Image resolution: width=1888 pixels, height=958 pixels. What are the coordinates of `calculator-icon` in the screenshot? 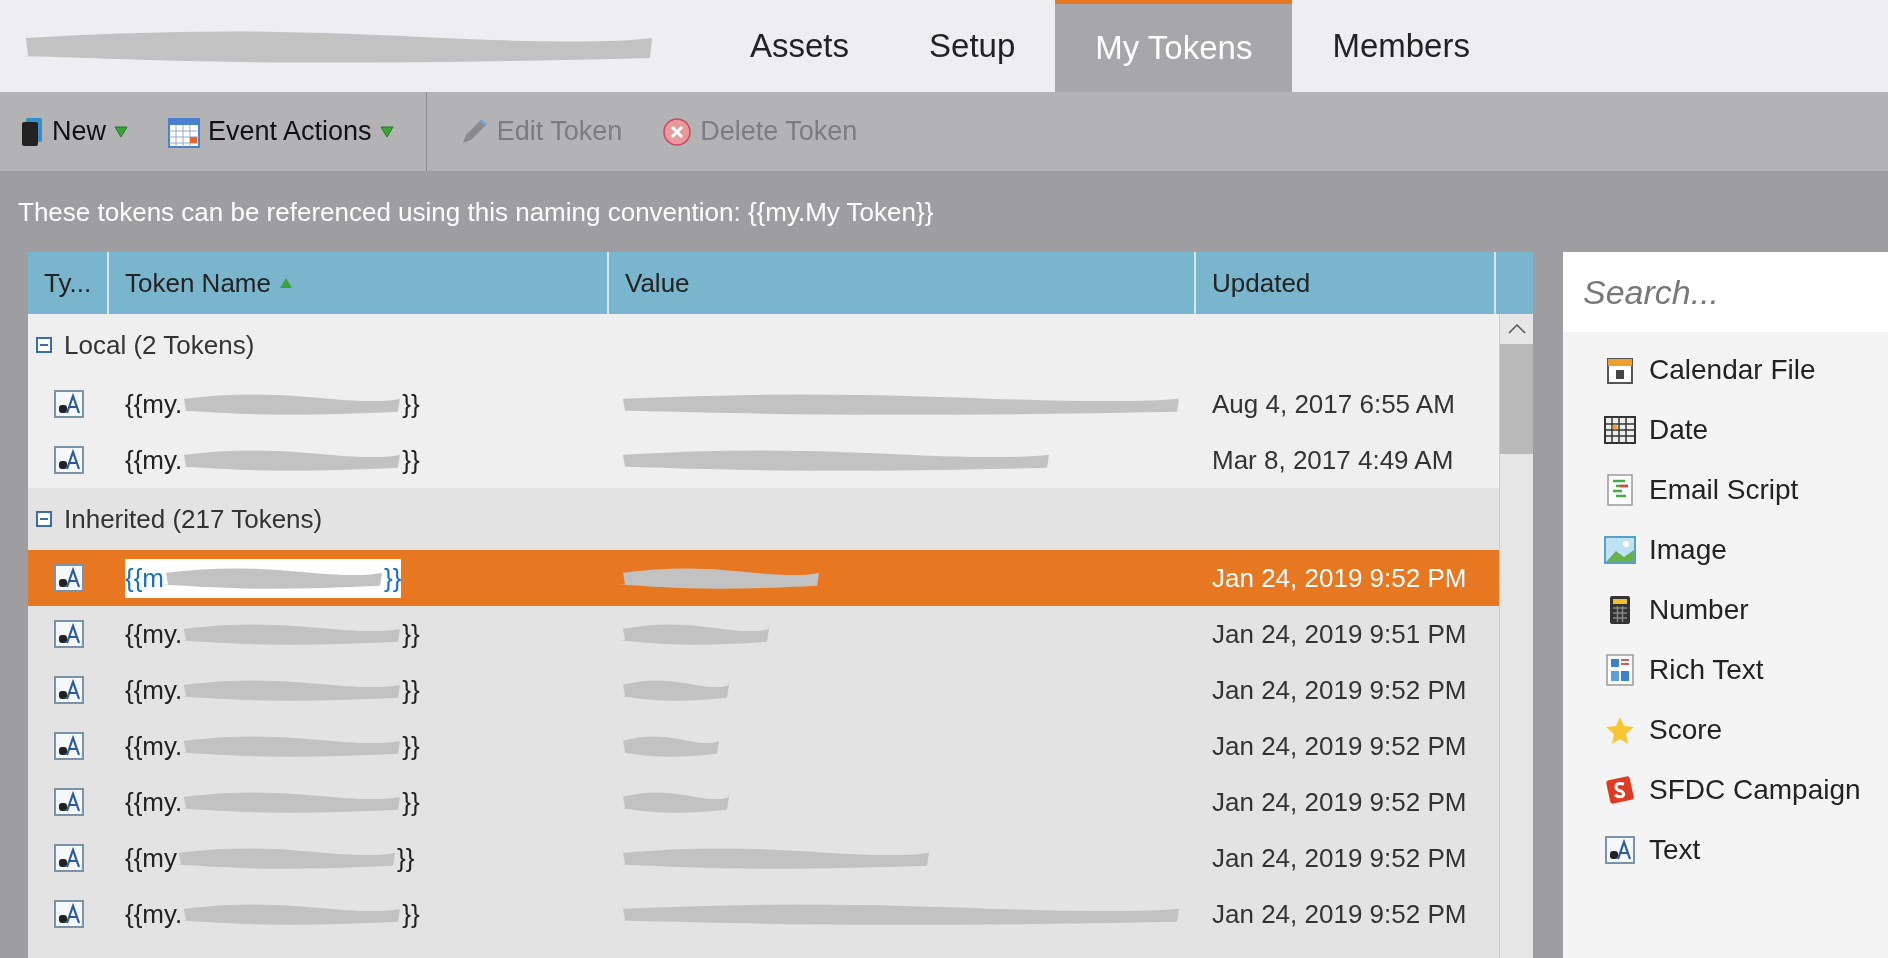 It's located at (1620, 610).